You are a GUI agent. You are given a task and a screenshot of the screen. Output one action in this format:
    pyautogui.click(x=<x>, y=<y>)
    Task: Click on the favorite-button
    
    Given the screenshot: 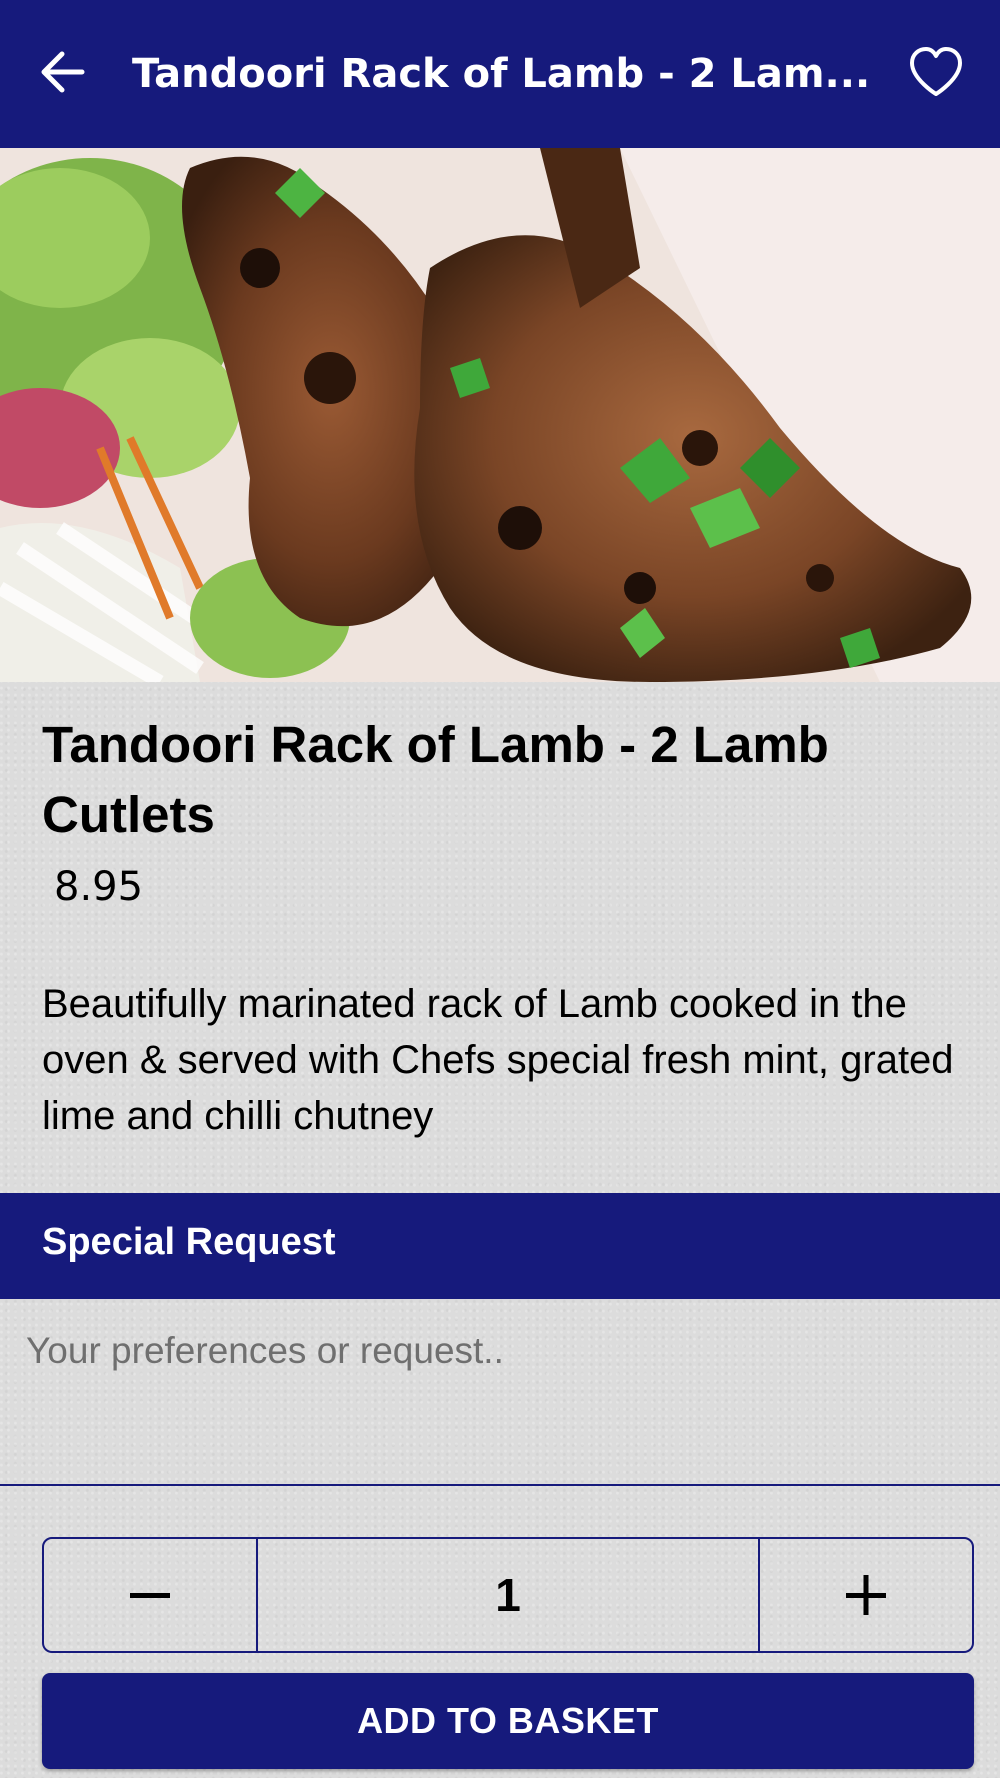 What is the action you would take?
    pyautogui.click(x=936, y=72)
    